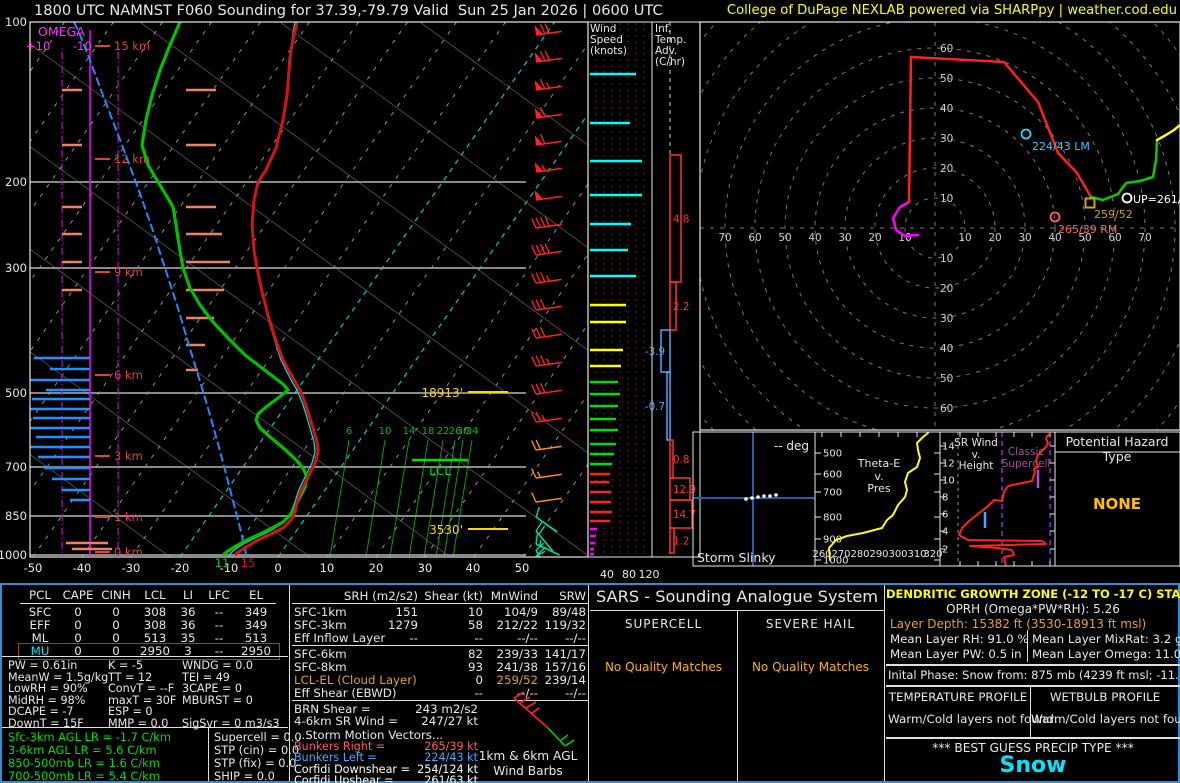 This screenshot has width=1180, height=783. Describe the element at coordinates (149, 651) in the screenshot. I see `mu-highlight-box` at that location.